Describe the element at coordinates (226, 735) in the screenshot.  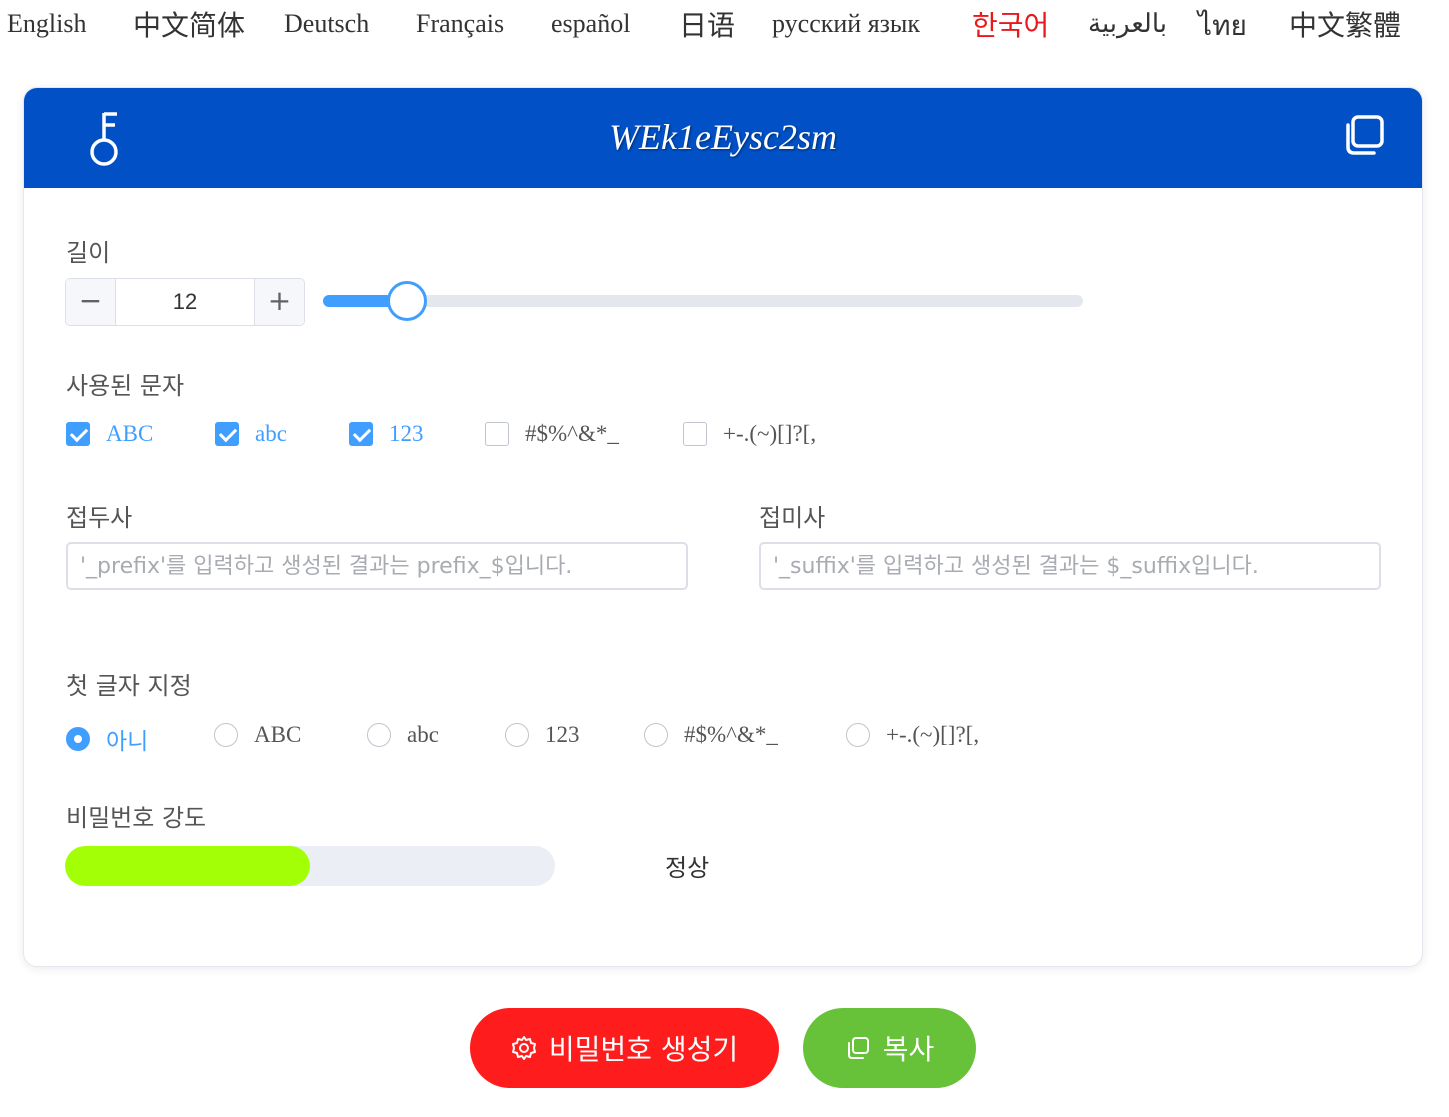
I see `first-char-uppercase-radio` at that location.